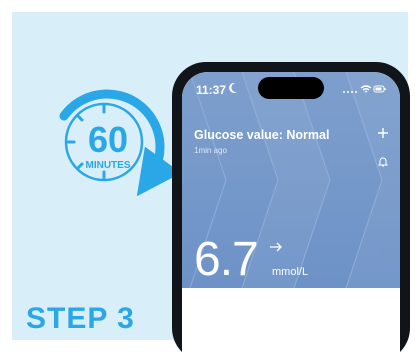 The image size is (420, 362). Describe the element at coordinates (276, 247) in the screenshot. I see `arrow-right-icon` at that location.